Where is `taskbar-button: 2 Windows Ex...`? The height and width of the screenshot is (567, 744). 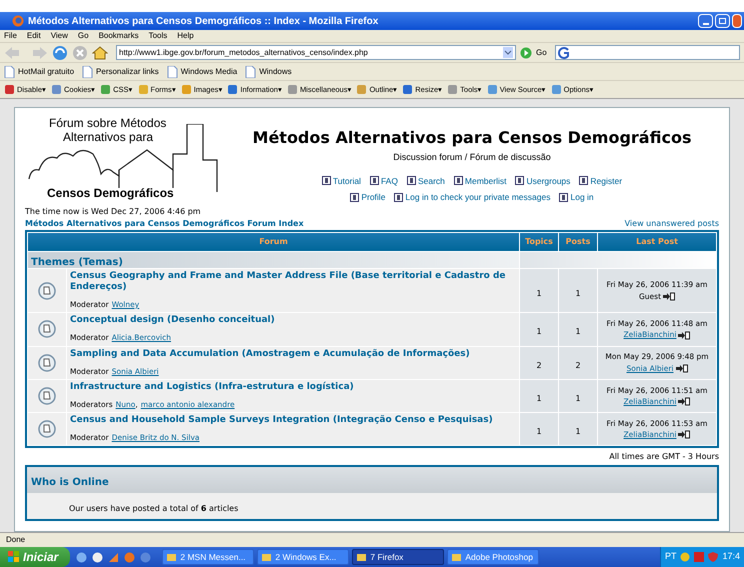 taskbar-button: 2 Windows Ex... is located at coordinates (303, 557).